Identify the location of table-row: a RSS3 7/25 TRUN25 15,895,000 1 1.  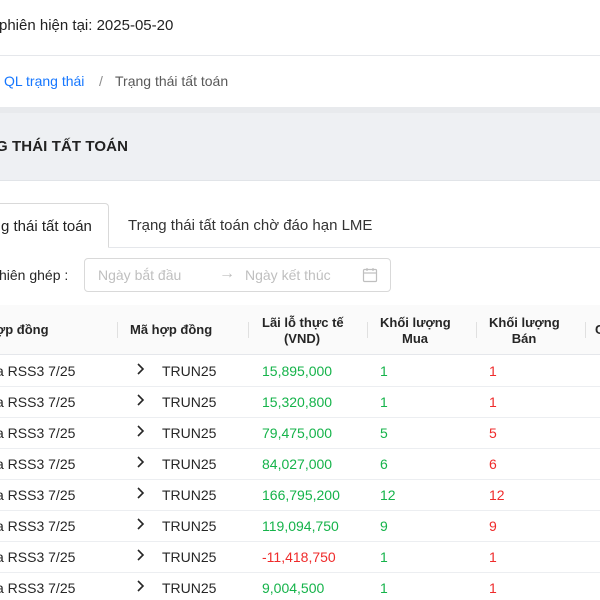
(300, 371).